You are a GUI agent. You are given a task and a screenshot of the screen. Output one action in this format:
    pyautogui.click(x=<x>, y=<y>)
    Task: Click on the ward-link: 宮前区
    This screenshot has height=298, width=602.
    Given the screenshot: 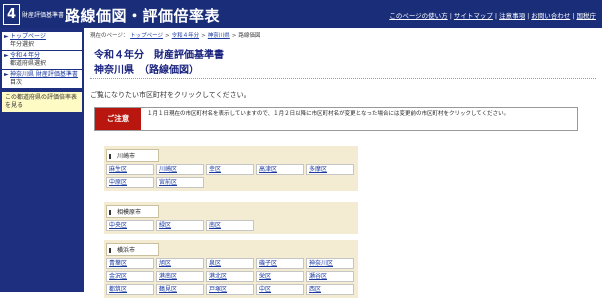 What is the action you would take?
    pyautogui.click(x=180, y=182)
    